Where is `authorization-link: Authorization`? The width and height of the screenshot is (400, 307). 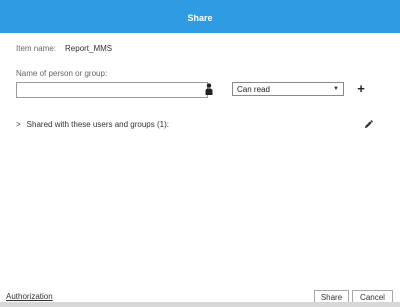 authorization-link: Authorization is located at coordinates (29, 296).